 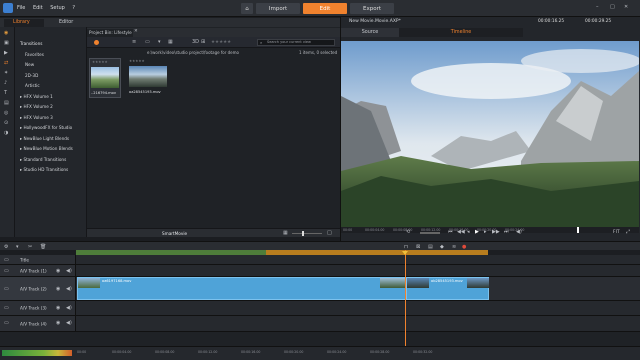 I want to click on frame-forward-icon: ▸, so click(x=485, y=232).